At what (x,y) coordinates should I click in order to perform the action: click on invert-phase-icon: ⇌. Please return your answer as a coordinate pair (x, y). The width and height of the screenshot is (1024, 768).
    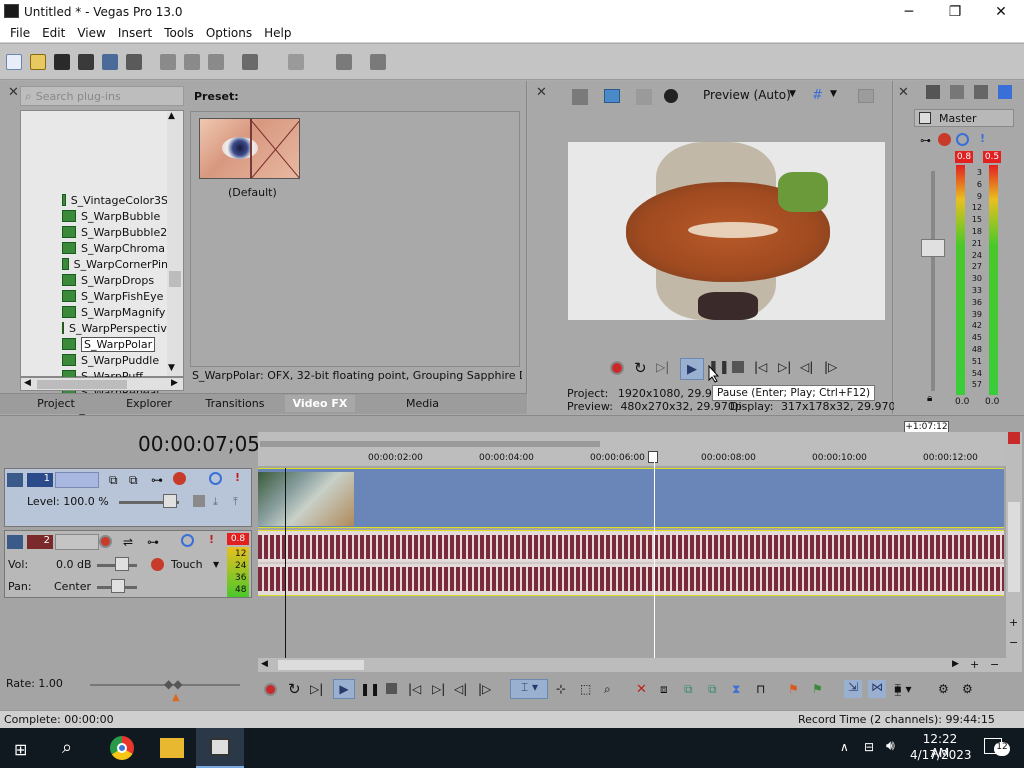
    Looking at the image, I should click on (128, 542).